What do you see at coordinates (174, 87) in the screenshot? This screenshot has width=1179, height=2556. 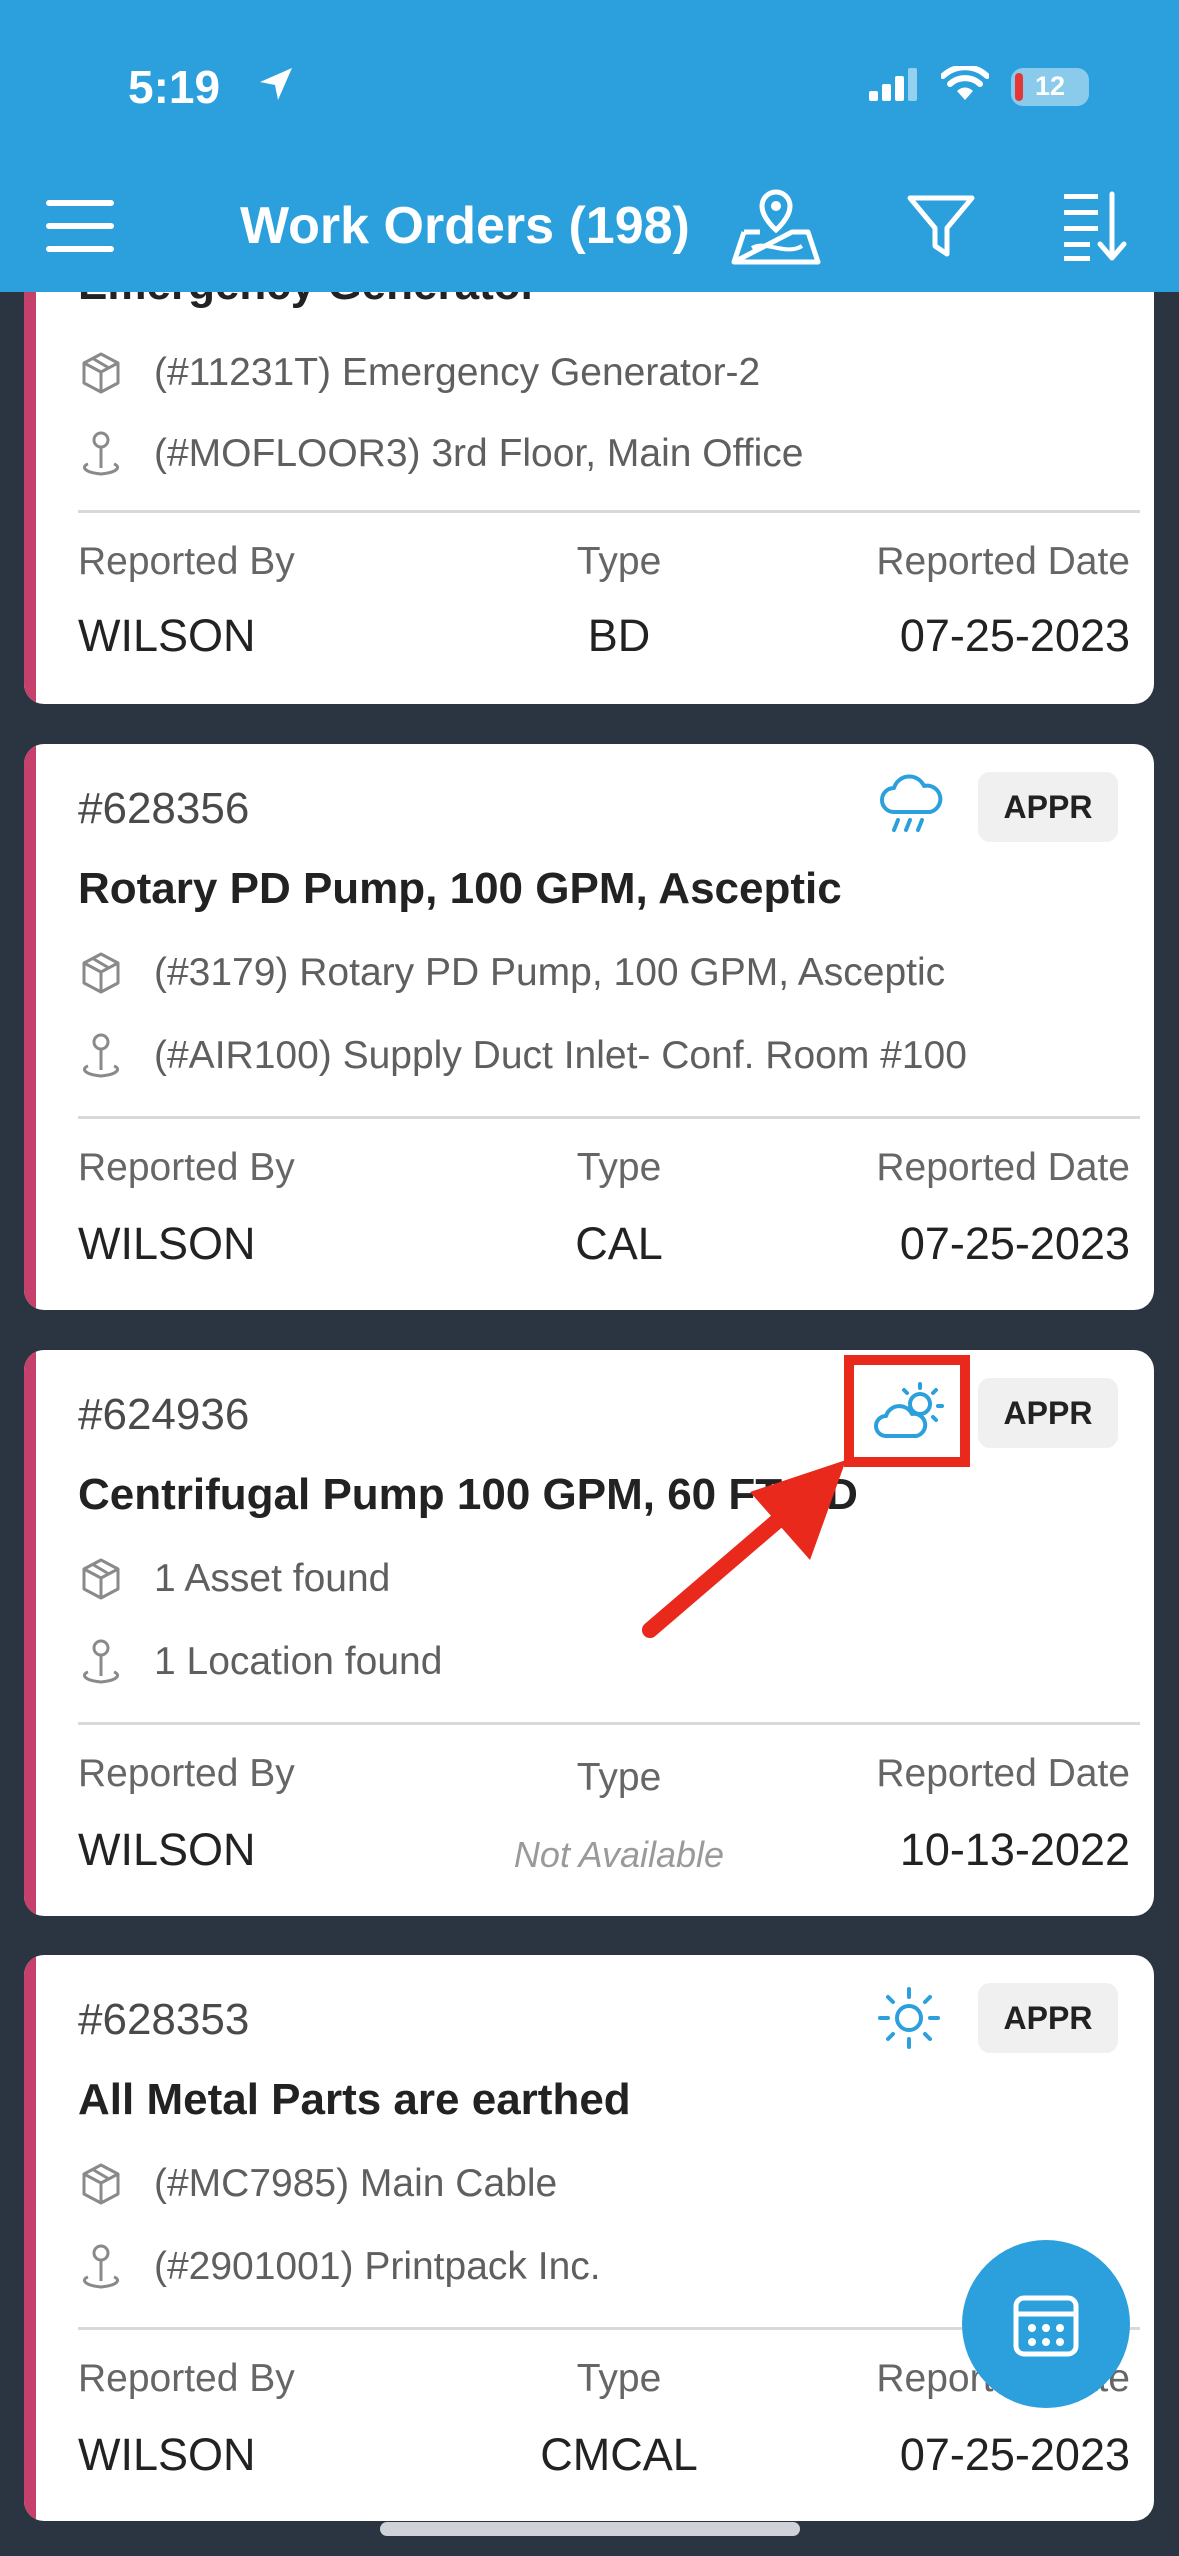 I see `status-time: 5:19` at bounding box center [174, 87].